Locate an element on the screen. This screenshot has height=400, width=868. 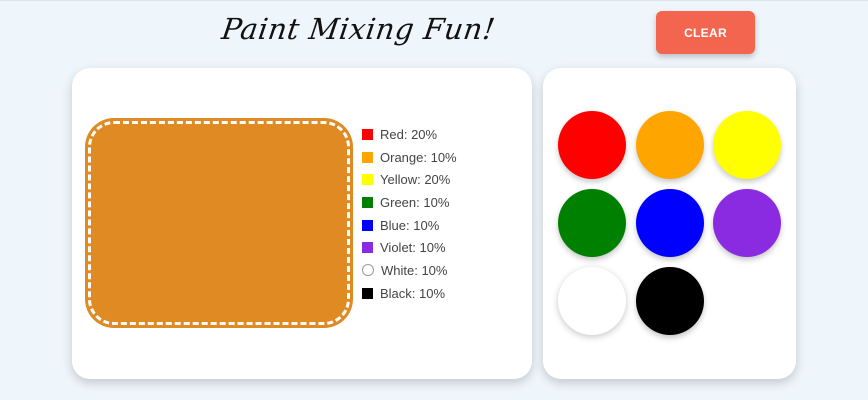
legend-item-yellow: Yellow: 20% is located at coordinates (409, 179).